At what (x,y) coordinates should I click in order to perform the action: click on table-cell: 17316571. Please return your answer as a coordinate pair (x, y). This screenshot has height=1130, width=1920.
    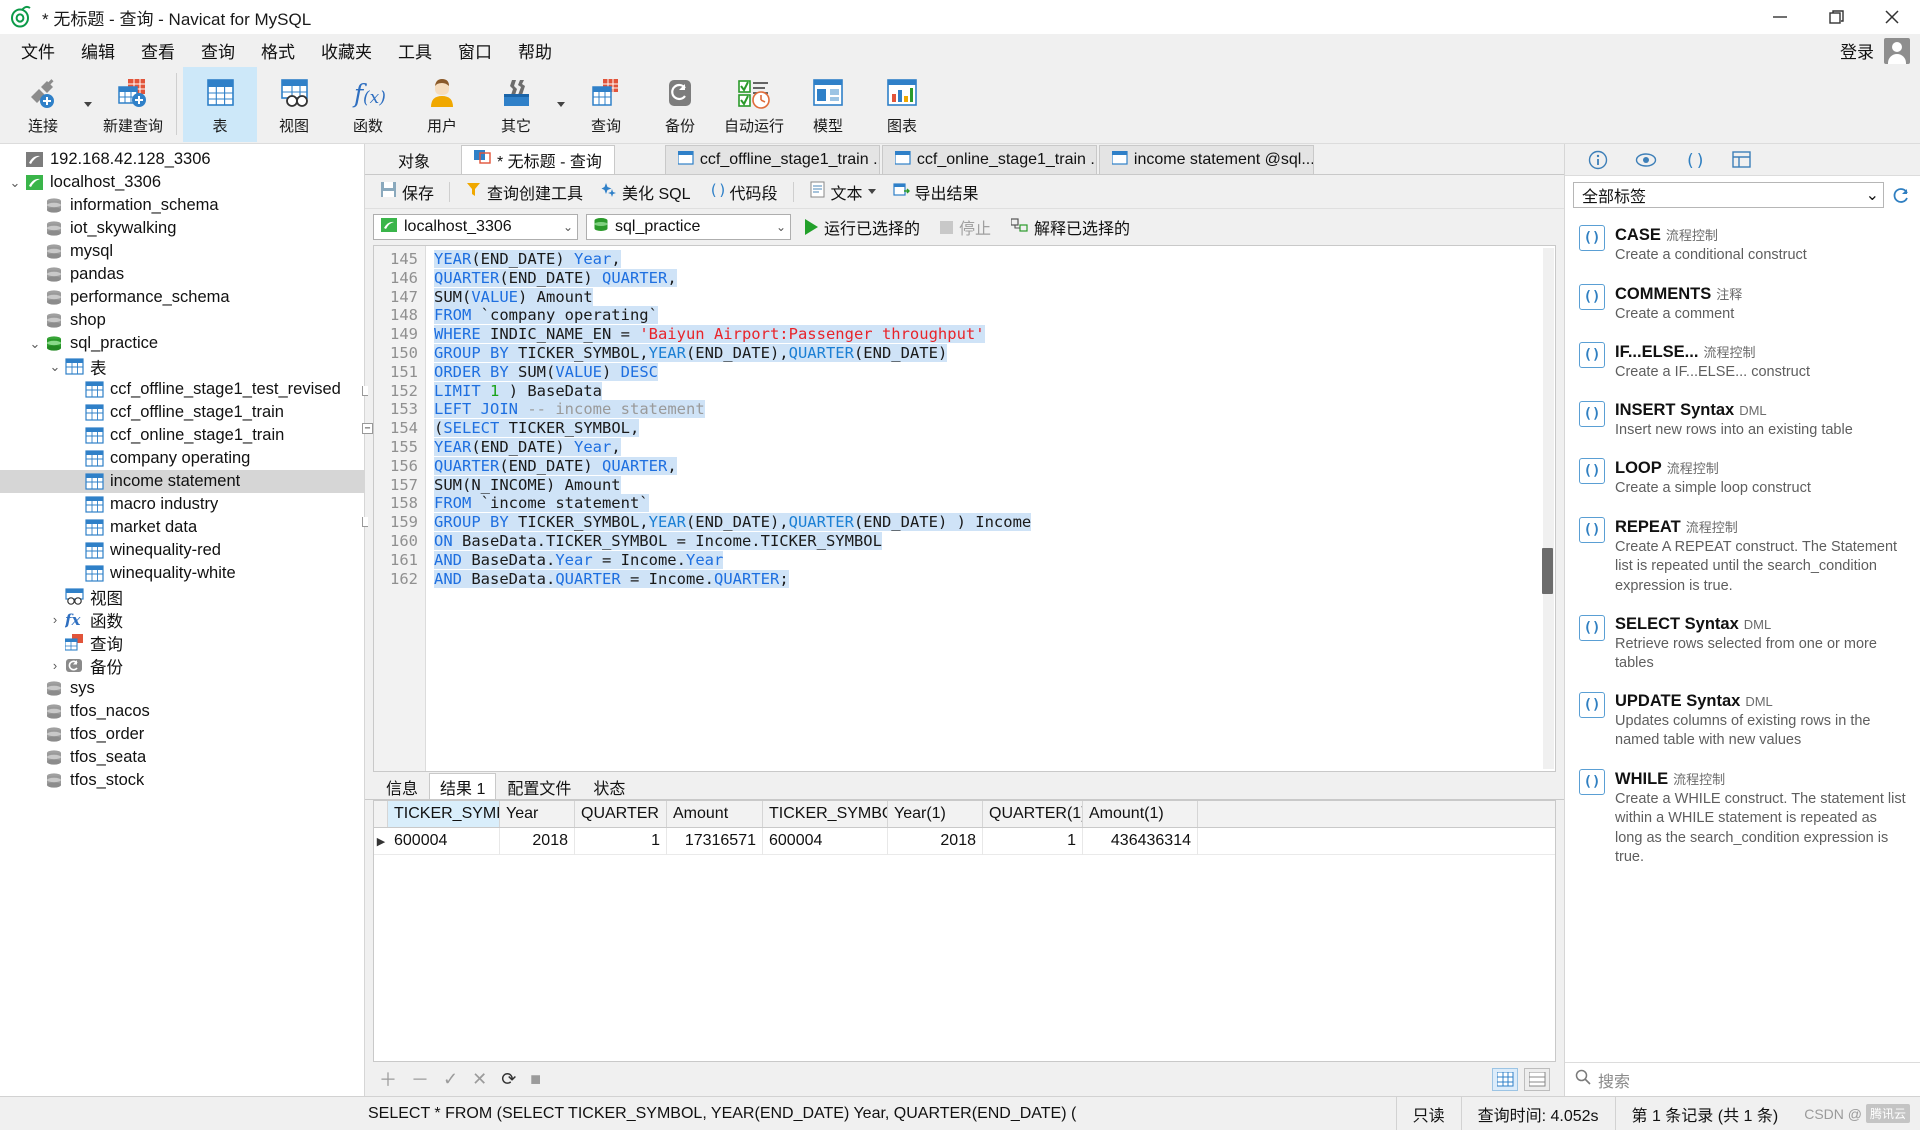
    Looking at the image, I should click on (715, 841).